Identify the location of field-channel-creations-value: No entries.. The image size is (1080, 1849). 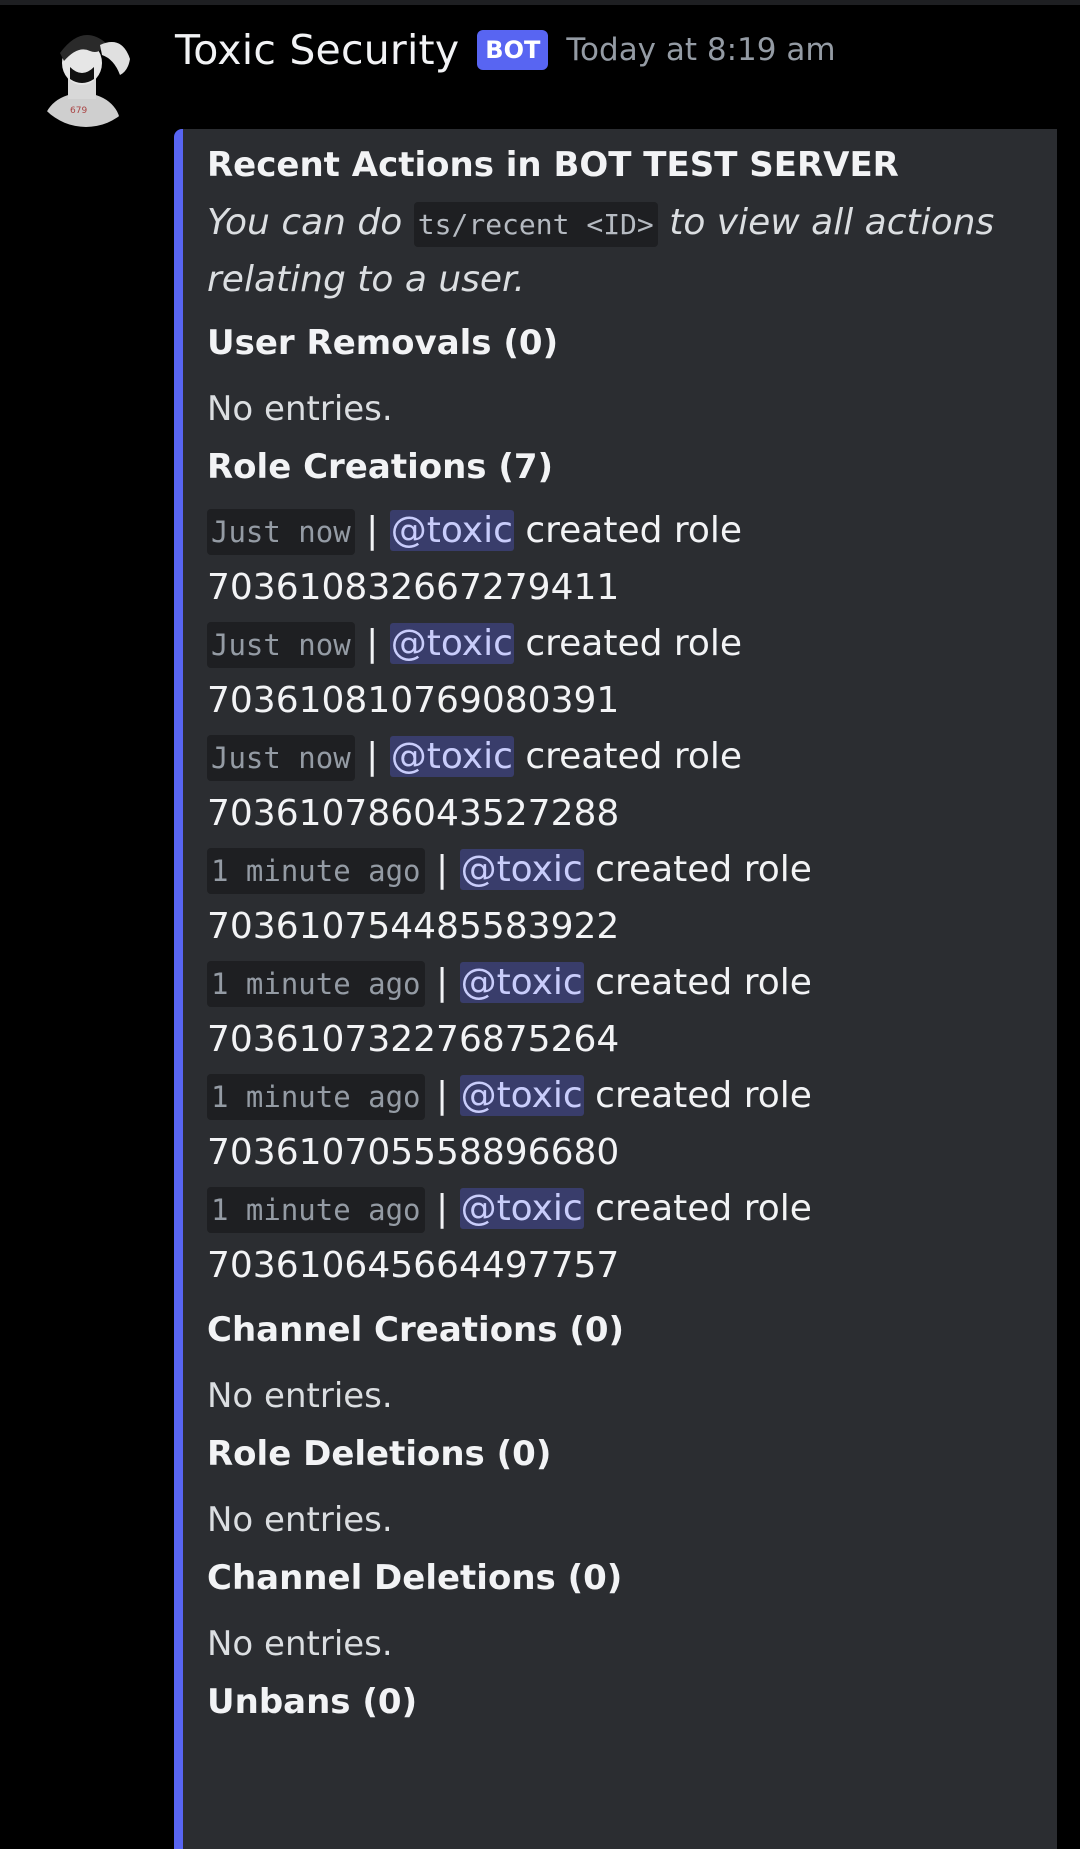
(300, 1396).